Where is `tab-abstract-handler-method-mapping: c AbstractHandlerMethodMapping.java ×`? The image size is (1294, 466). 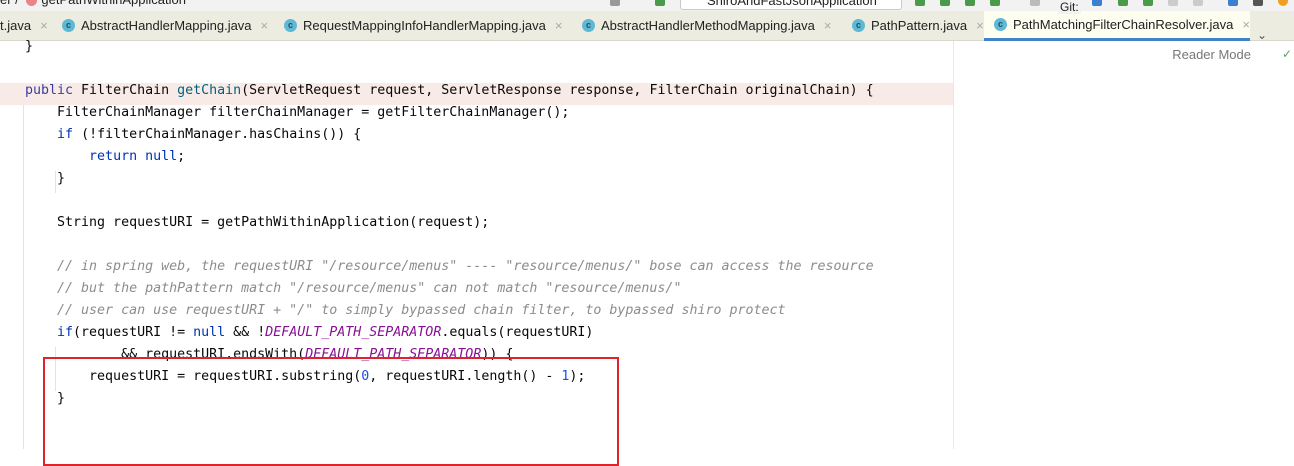
tab-abstract-handler-method-mapping: c AbstractHandlerMethodMapping.java × is located at coordinates (707, 25).